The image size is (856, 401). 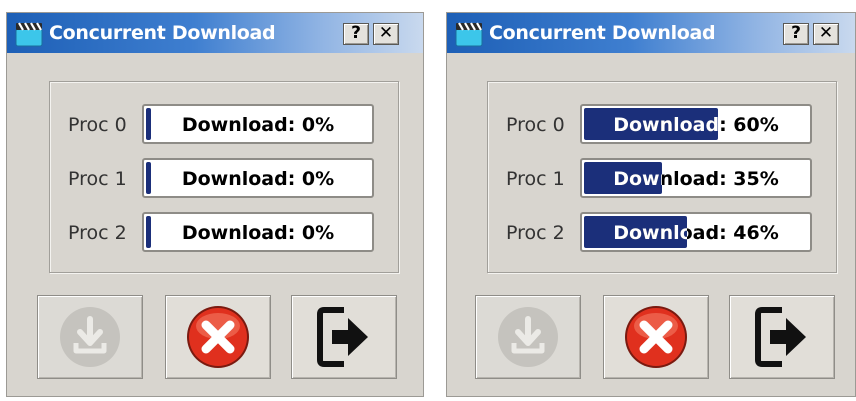 I want to click on progress-text-overlay: Download: 46%, so click(x=634, y=232).